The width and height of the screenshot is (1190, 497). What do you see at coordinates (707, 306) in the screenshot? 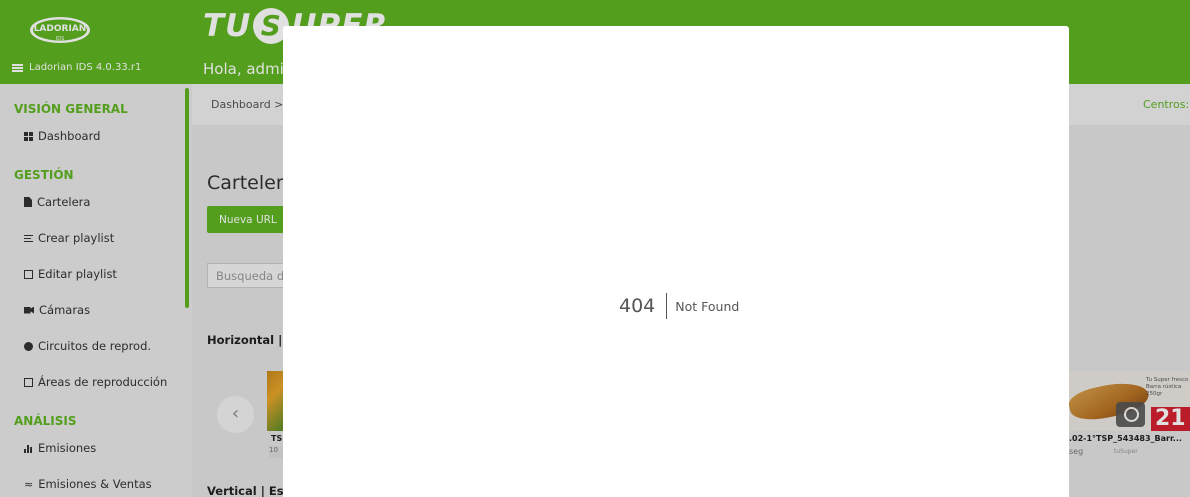
I see `error-text: Not Found` at bounding box center [707, 306].